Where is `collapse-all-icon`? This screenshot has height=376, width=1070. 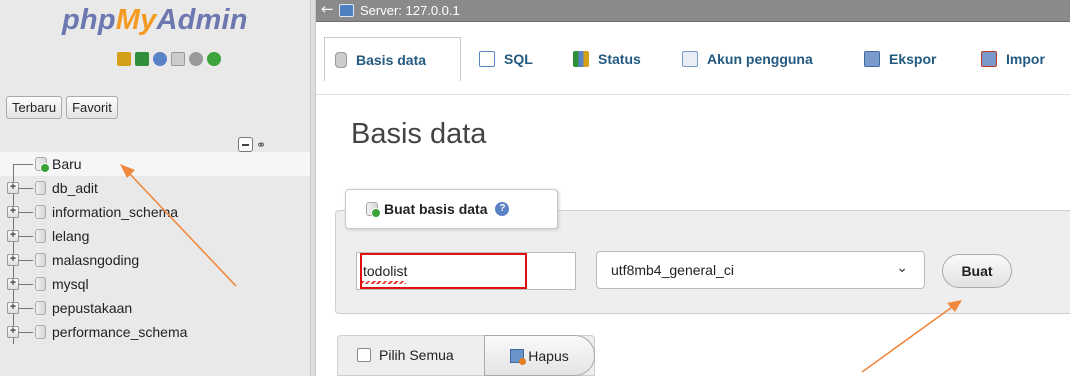 collapse-all-icon is located at coordinates (245, 144).